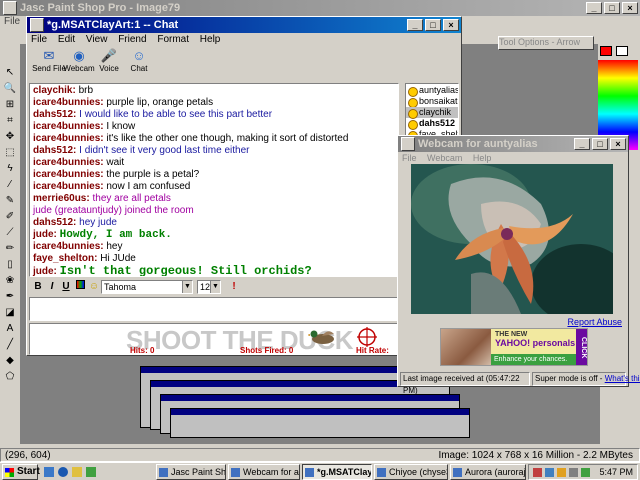 This screenshot has width=640, height=480. What do you see at coordinates (444, 158) in the screenshot?
I see `webcam-menu-webcam: Webcam` at bounding box center [444, 158].